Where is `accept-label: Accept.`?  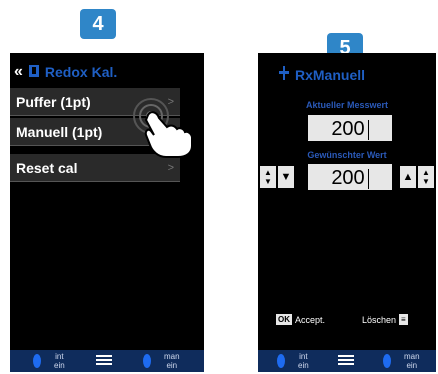
accept-label: Accept. is located at coordinates (310, 319).